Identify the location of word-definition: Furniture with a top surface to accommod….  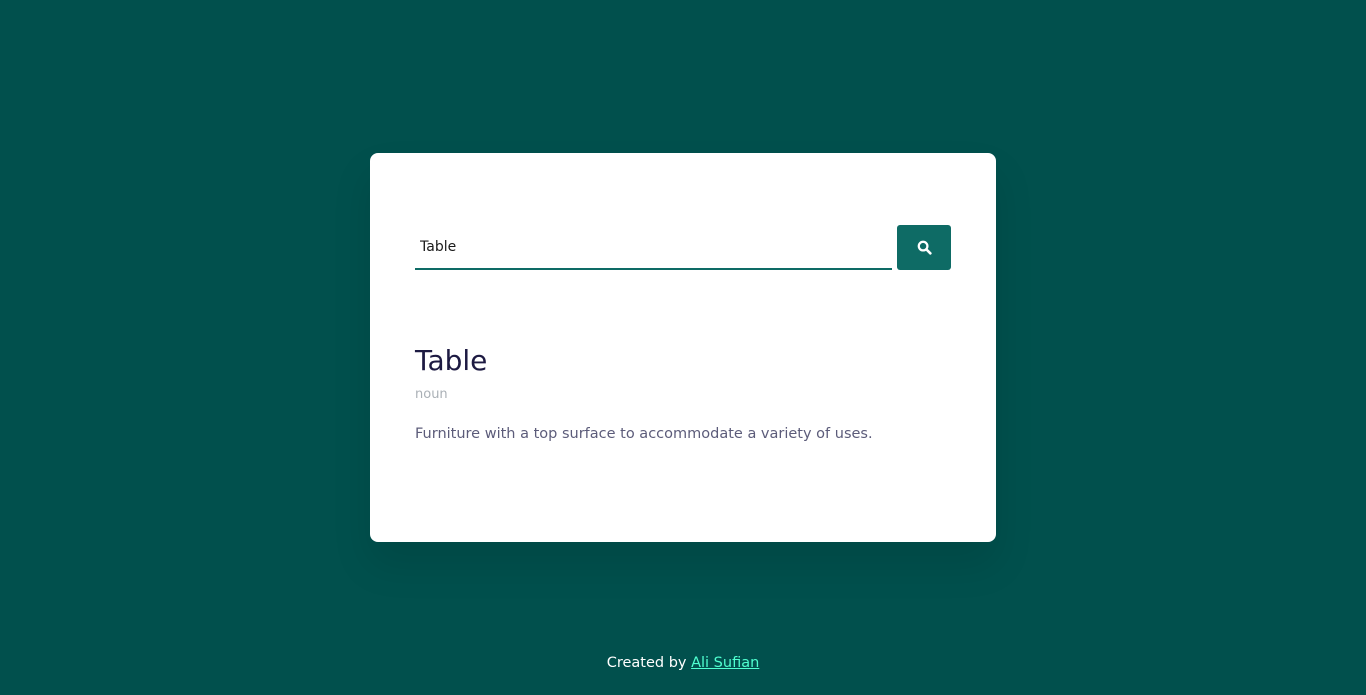
(644, 434).